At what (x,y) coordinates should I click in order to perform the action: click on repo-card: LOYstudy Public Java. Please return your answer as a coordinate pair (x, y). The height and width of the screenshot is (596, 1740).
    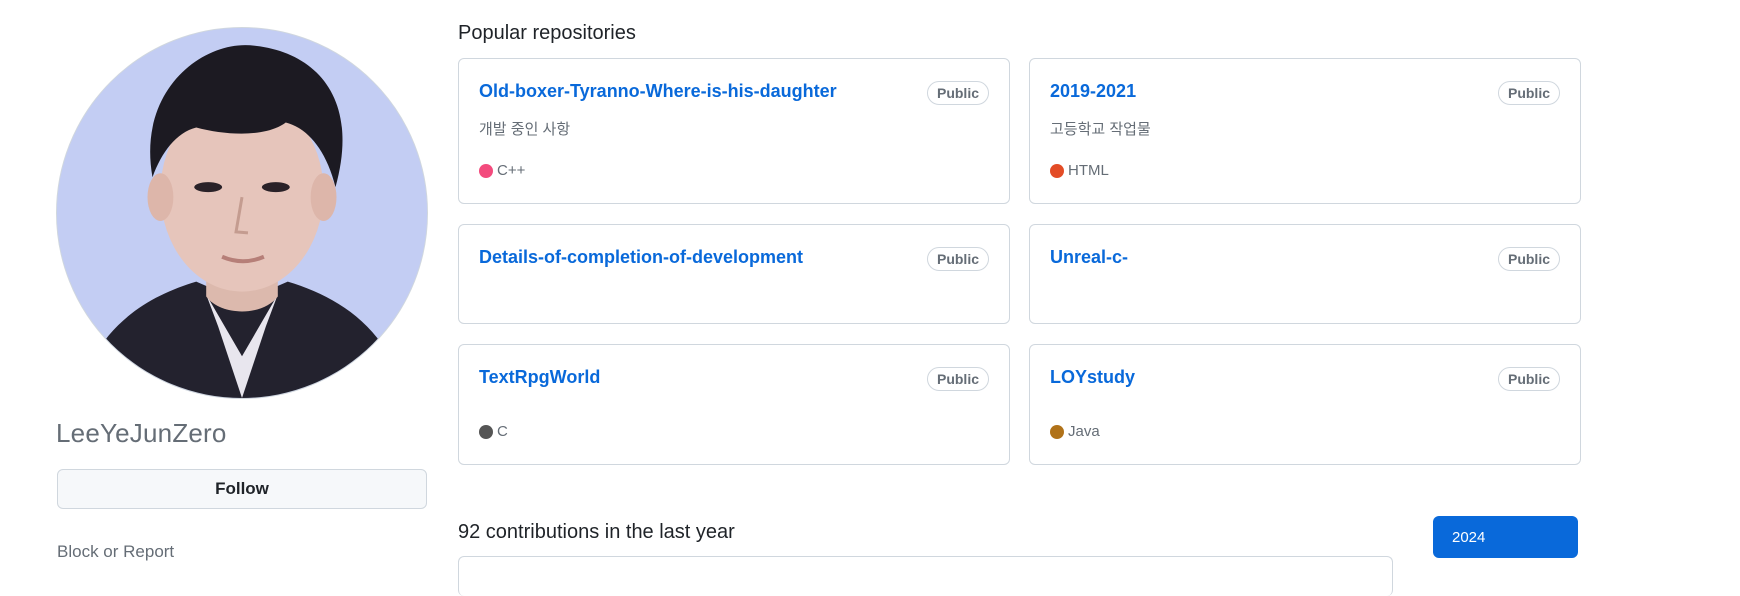
    Looking at the image, I should click on (1305, 404).